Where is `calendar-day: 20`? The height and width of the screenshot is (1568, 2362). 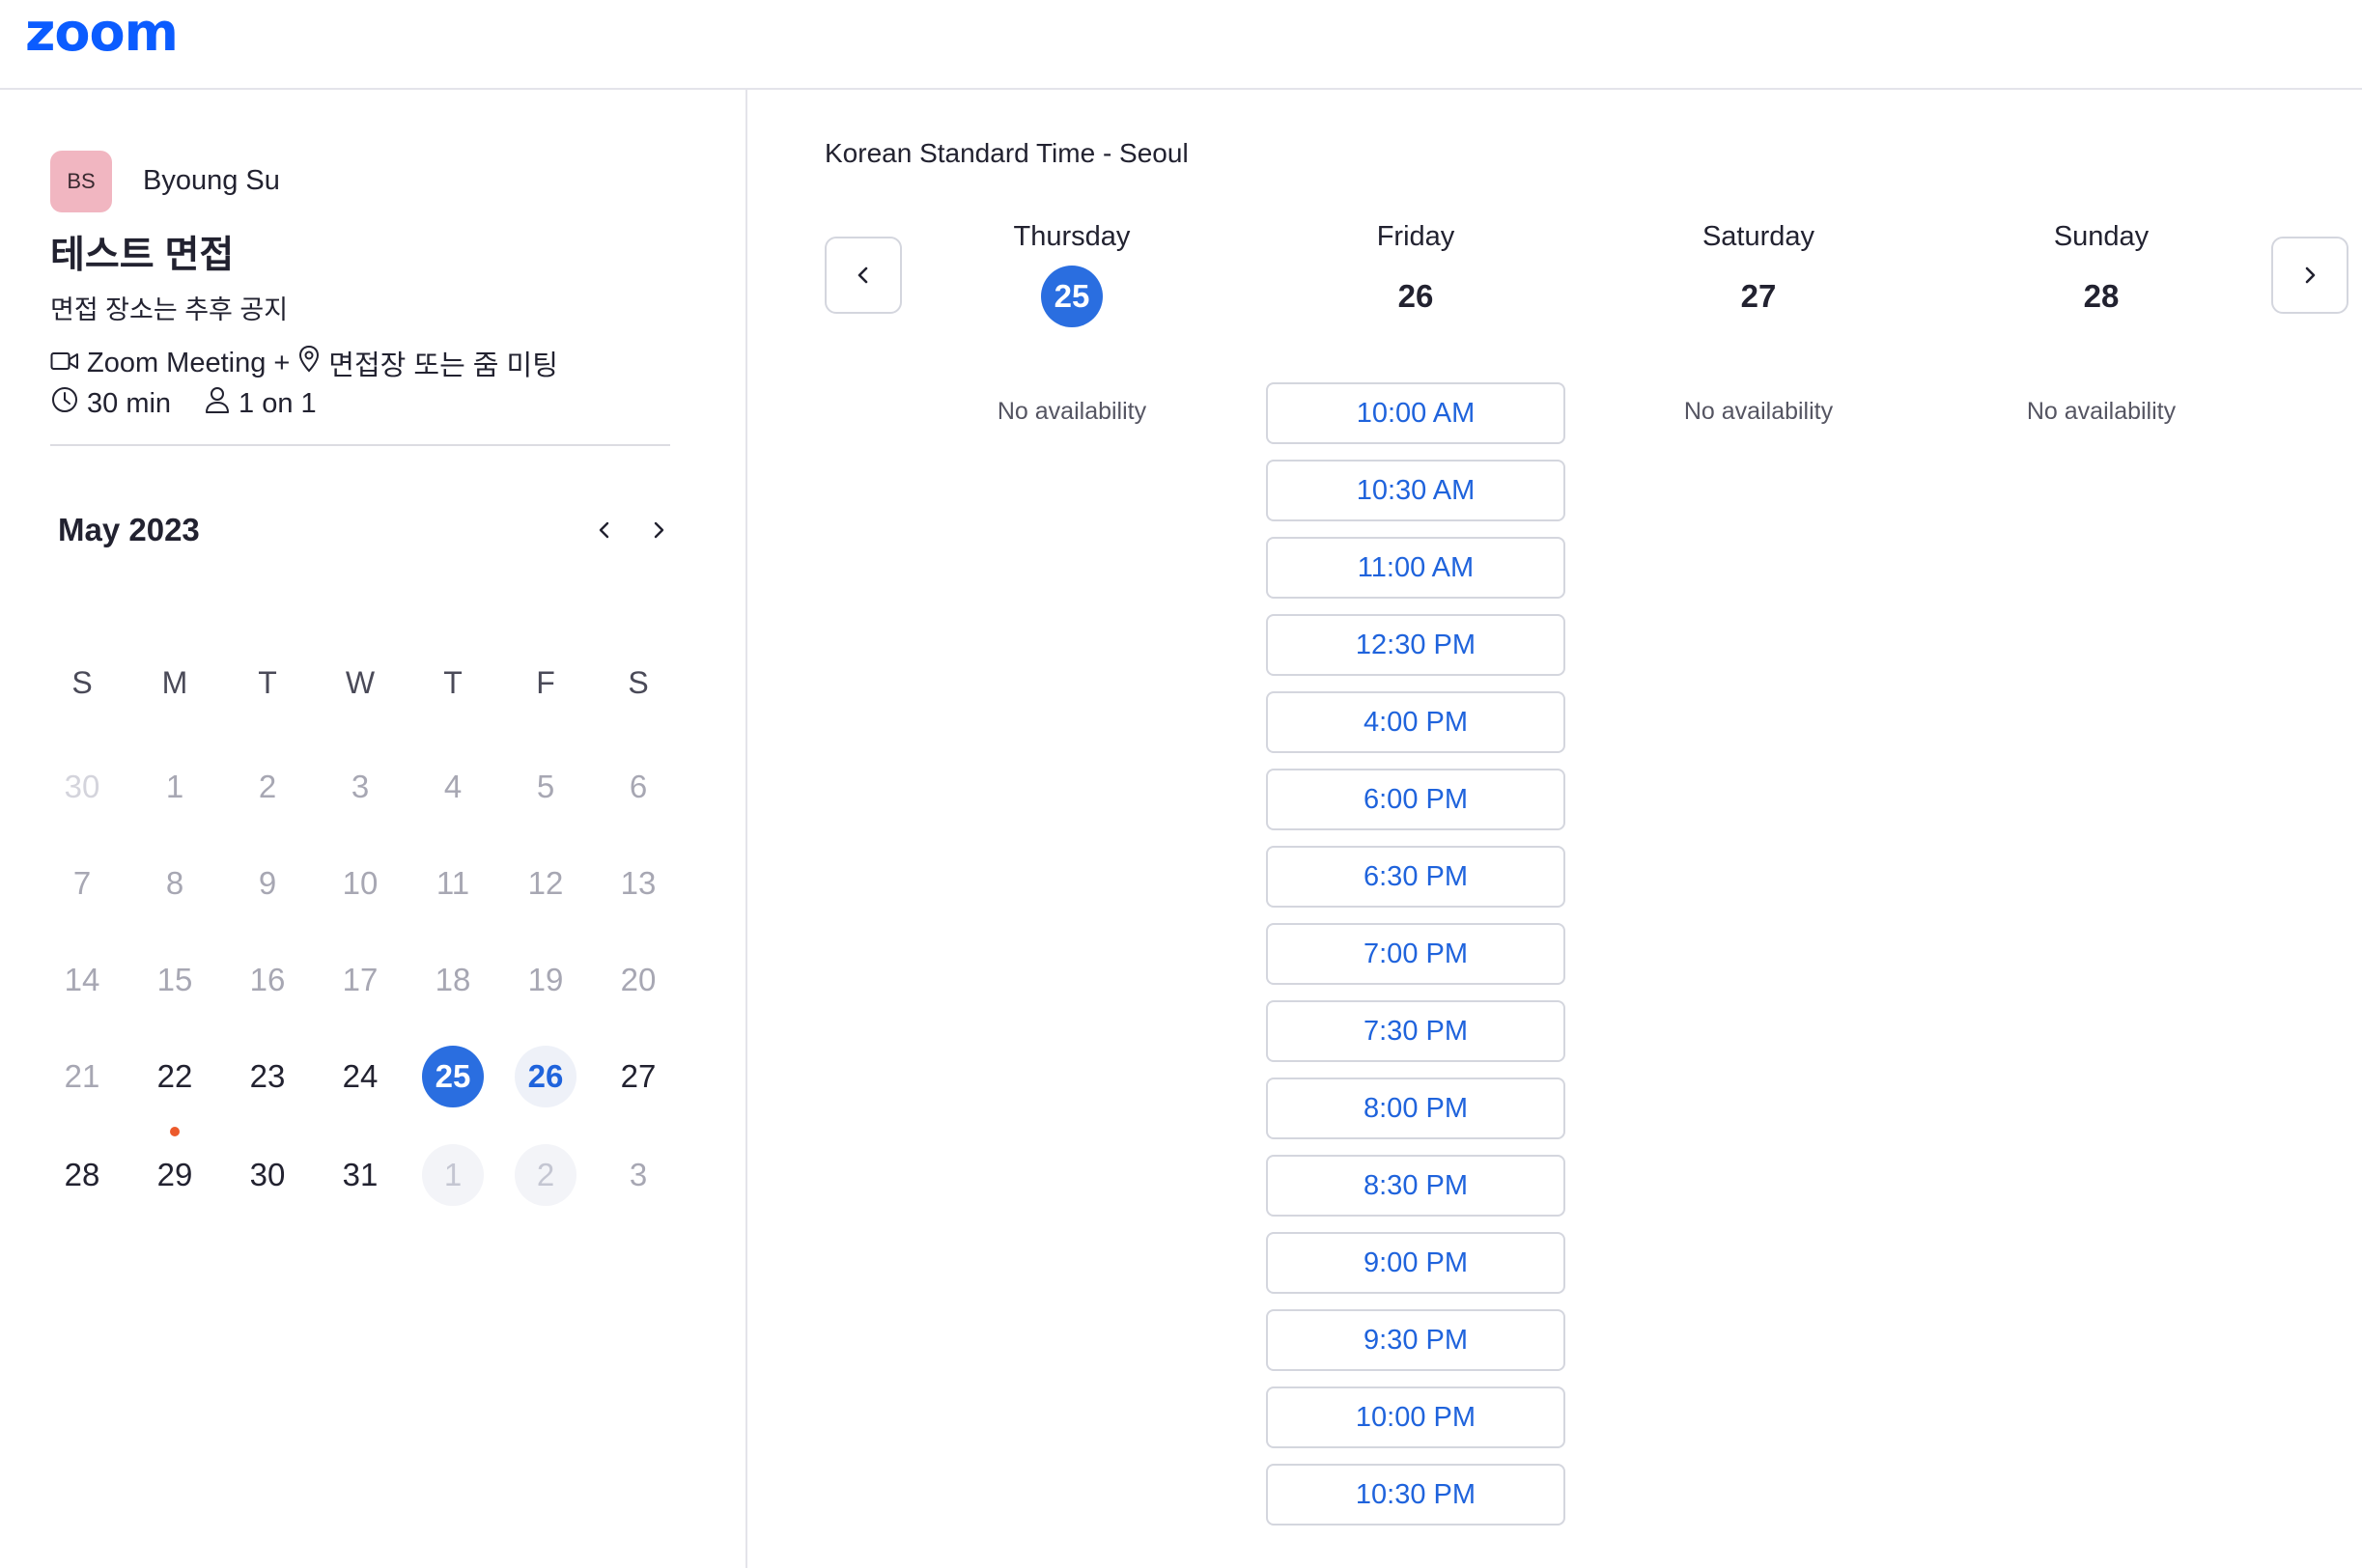
calendar-day: 20 is located at coordinates (638, 980).